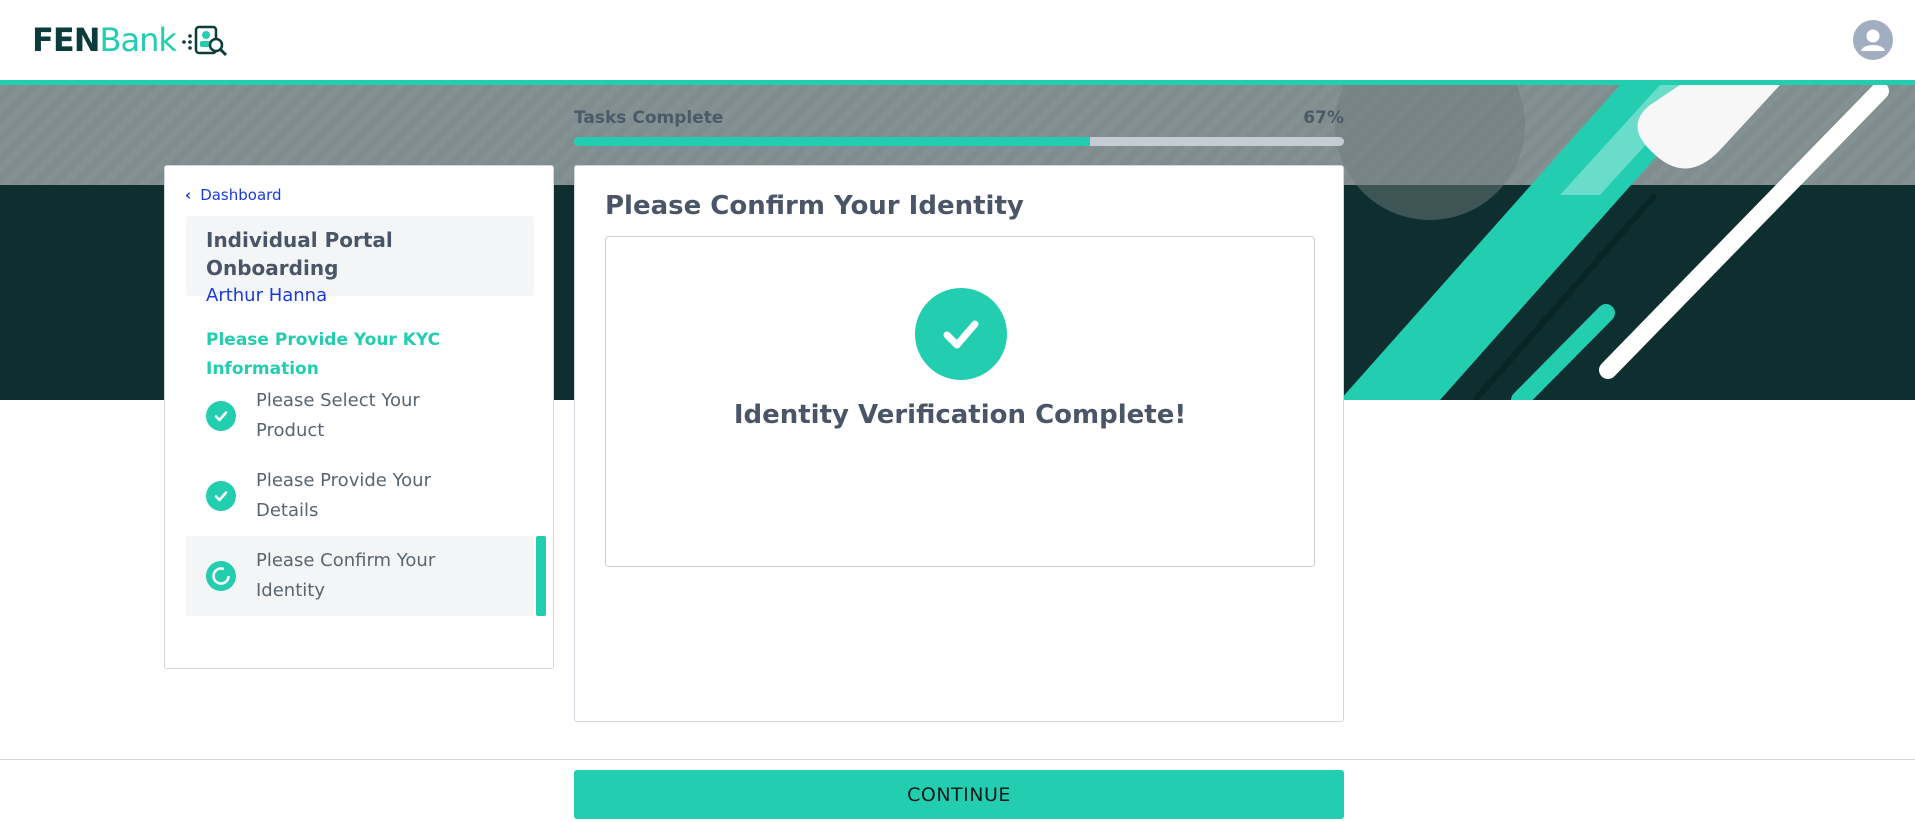 The width and height of the screenshot is (1915, 822). Describe the element at coordinates (1323, 118) in the screenshot. I see `progress-percent: 67%` at that location.